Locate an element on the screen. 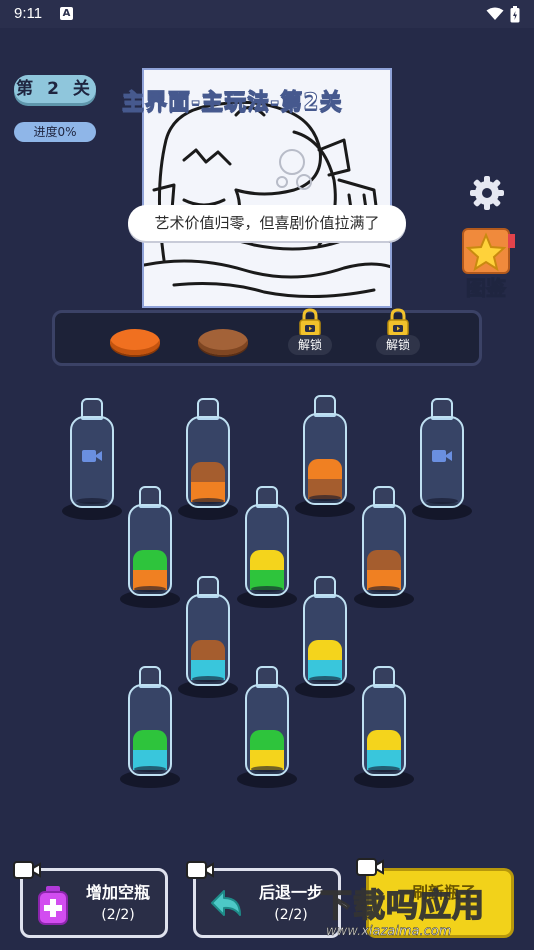 This screenshot has width=534, height=950. add-bottle-label: 增加空瓶 is located at coordinates (117, 892).